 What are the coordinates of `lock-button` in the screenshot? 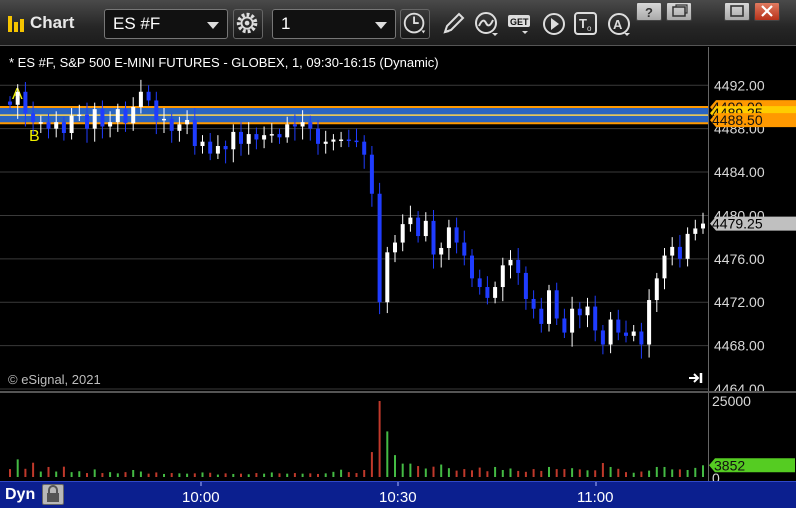 It's located at (53, 494).